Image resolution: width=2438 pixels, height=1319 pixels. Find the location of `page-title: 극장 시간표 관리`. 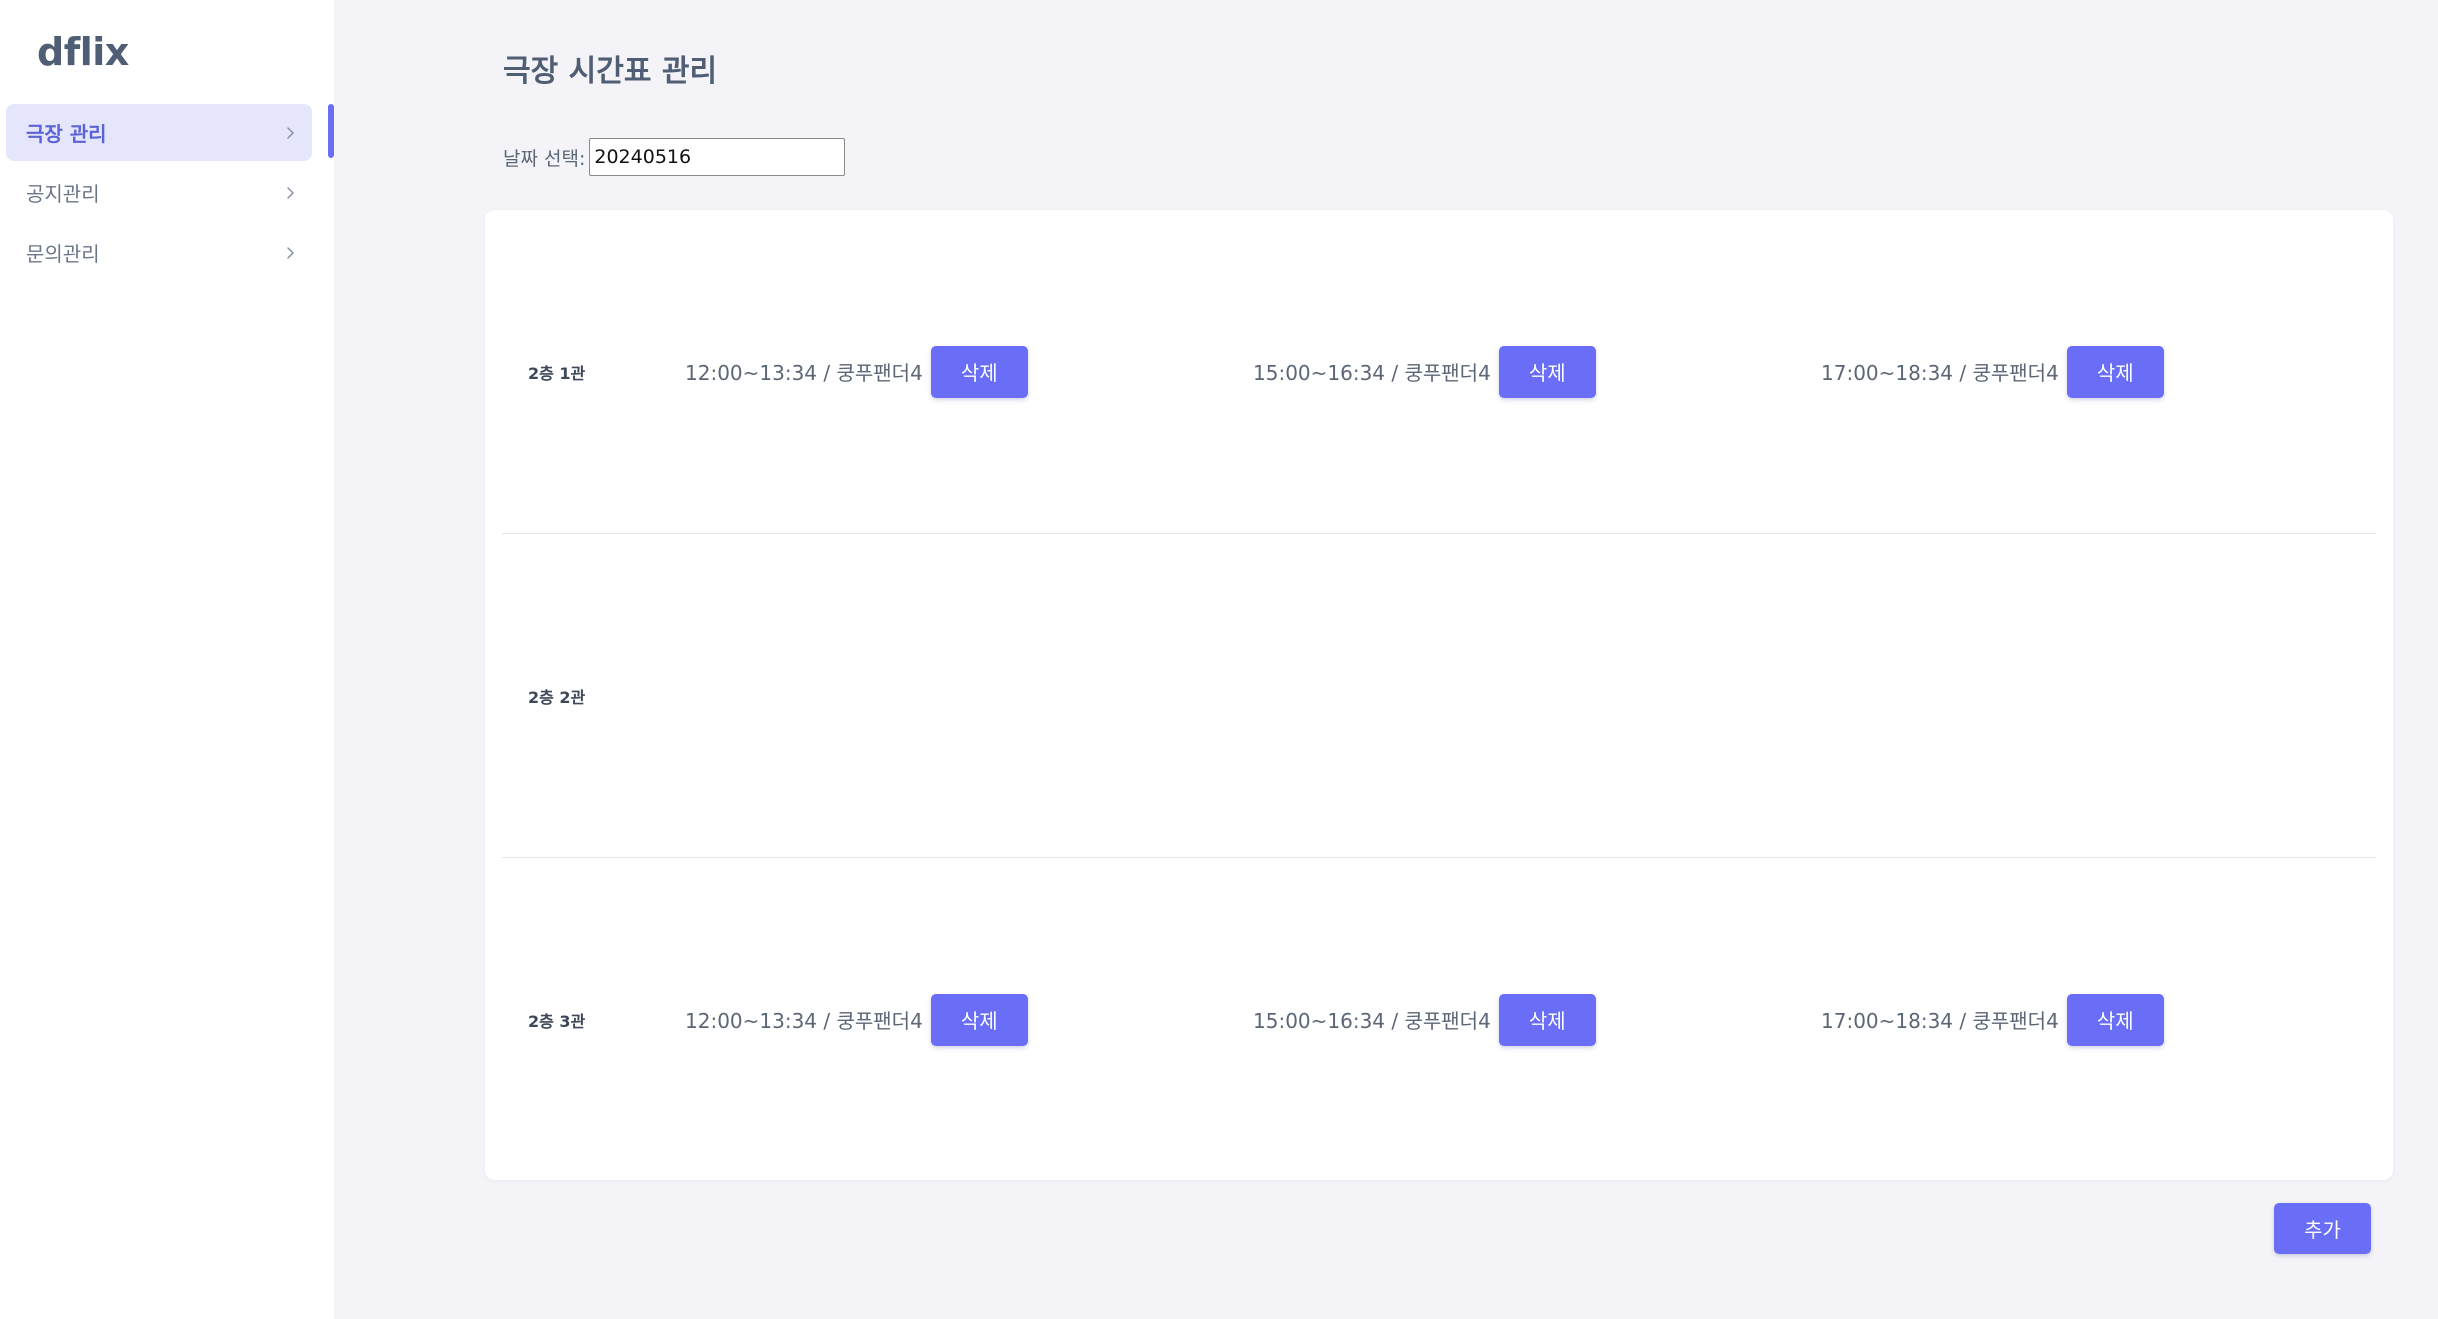

page-title: 극장 시간표 관리 is located at coordinates (610, 71).